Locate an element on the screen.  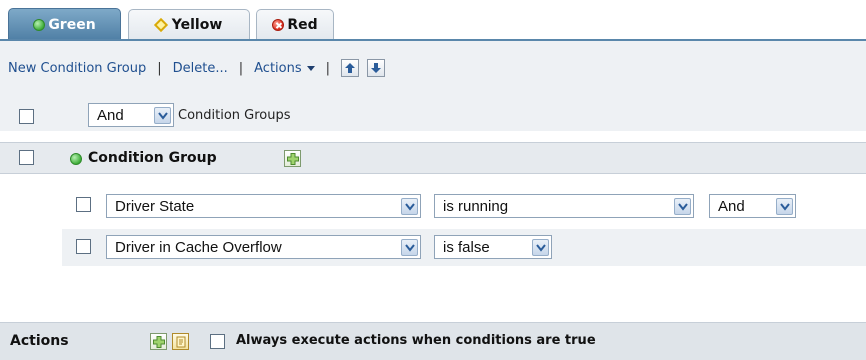
add-condition-button is located at coordinates (292, 158).